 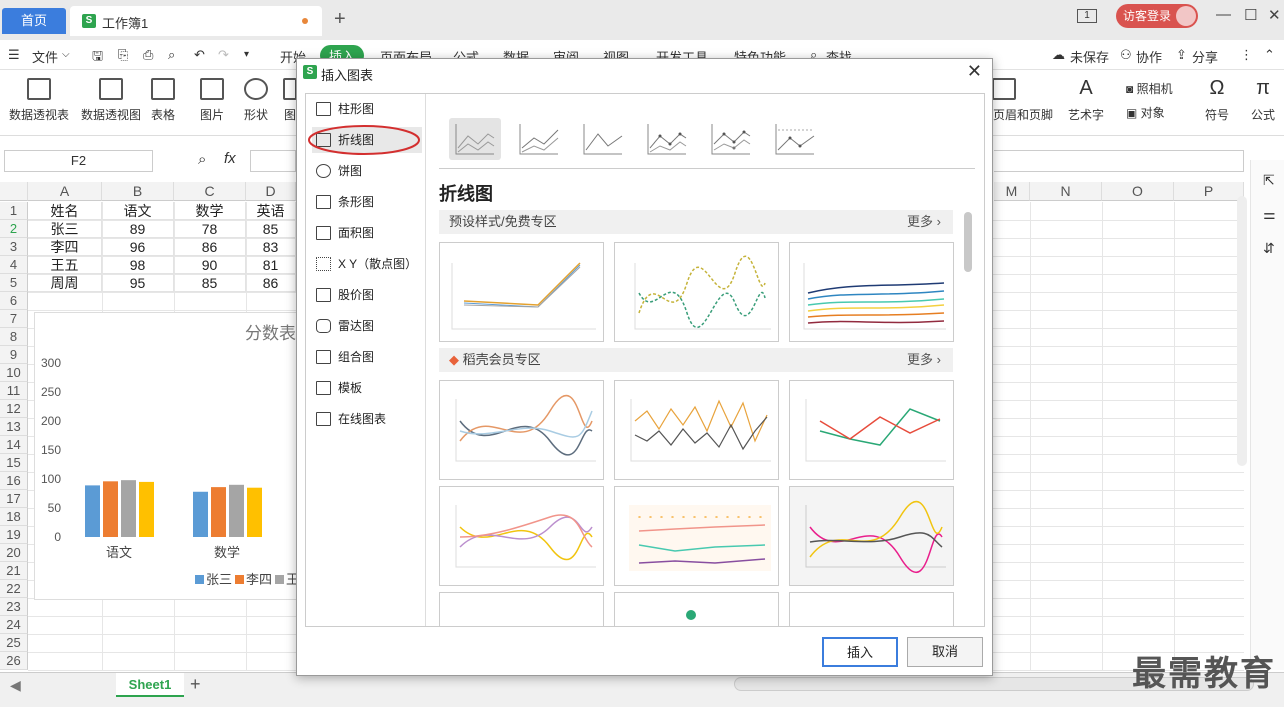 I want to click on cell-b3: 96, so click(x=138, y=247).